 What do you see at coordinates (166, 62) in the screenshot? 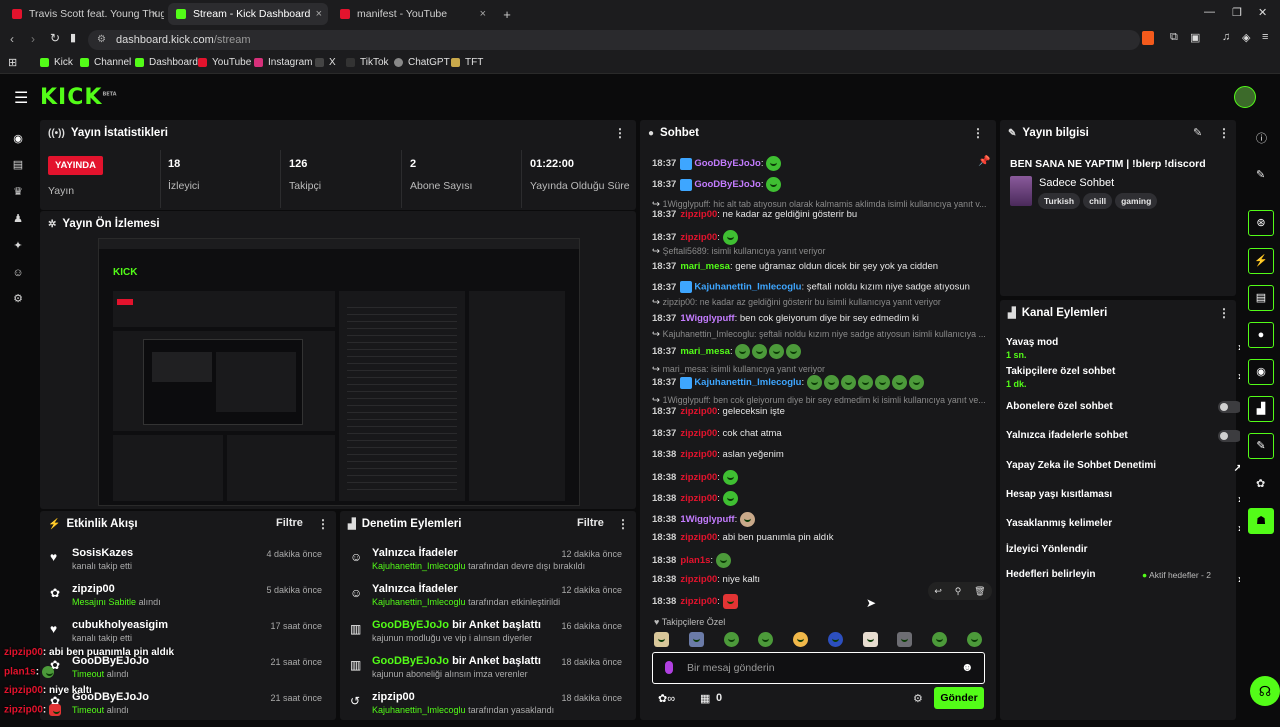
I see `bookmark-dashboard: Dashboard` at bounding box center [166, 62].